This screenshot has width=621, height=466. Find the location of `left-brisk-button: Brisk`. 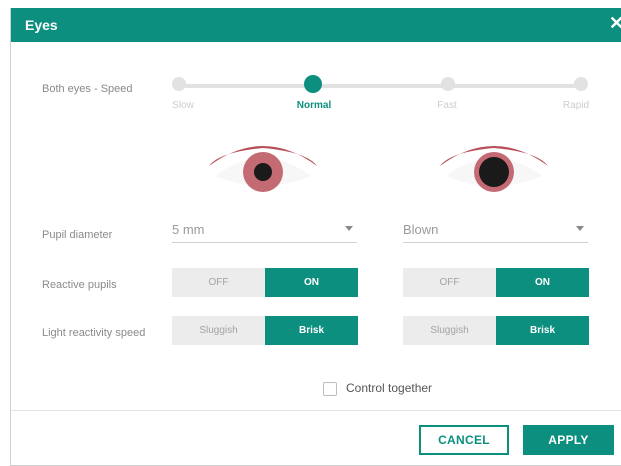

left-brisk-button: Brisk is located at coordinates (311, 330).